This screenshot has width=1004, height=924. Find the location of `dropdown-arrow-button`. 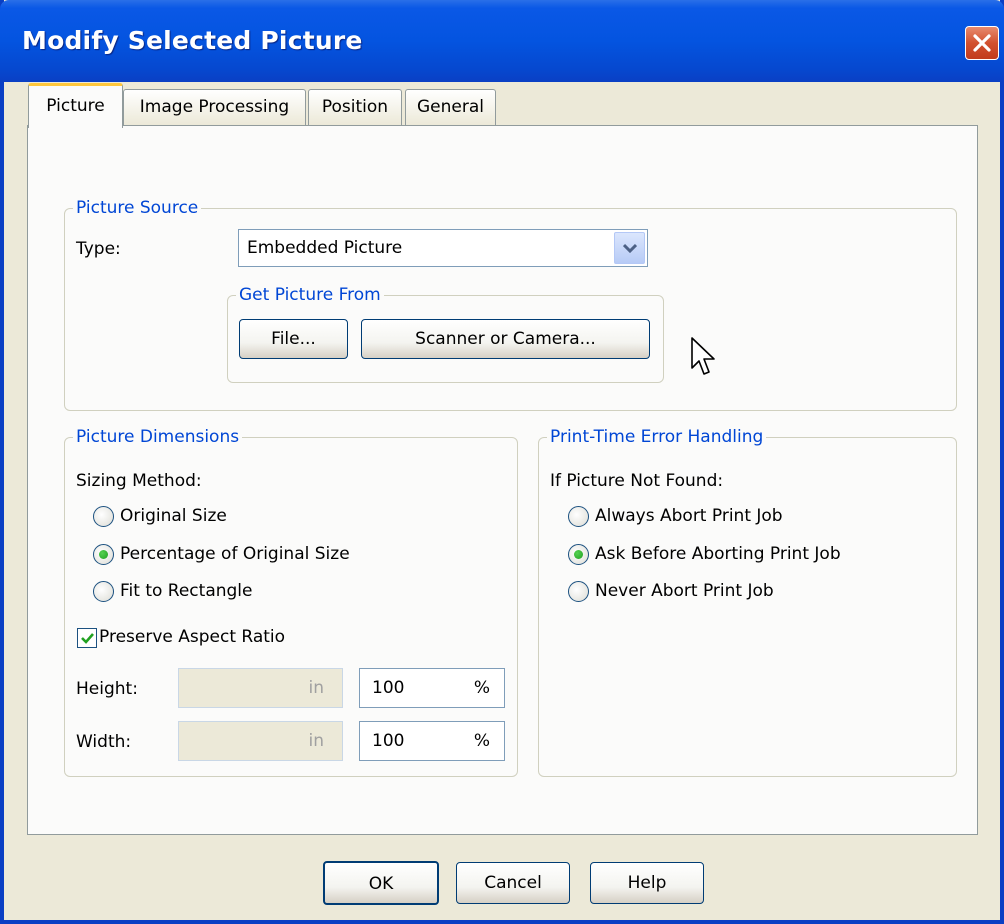

dropdown-arrow-button is located at coordinates (629, 248).